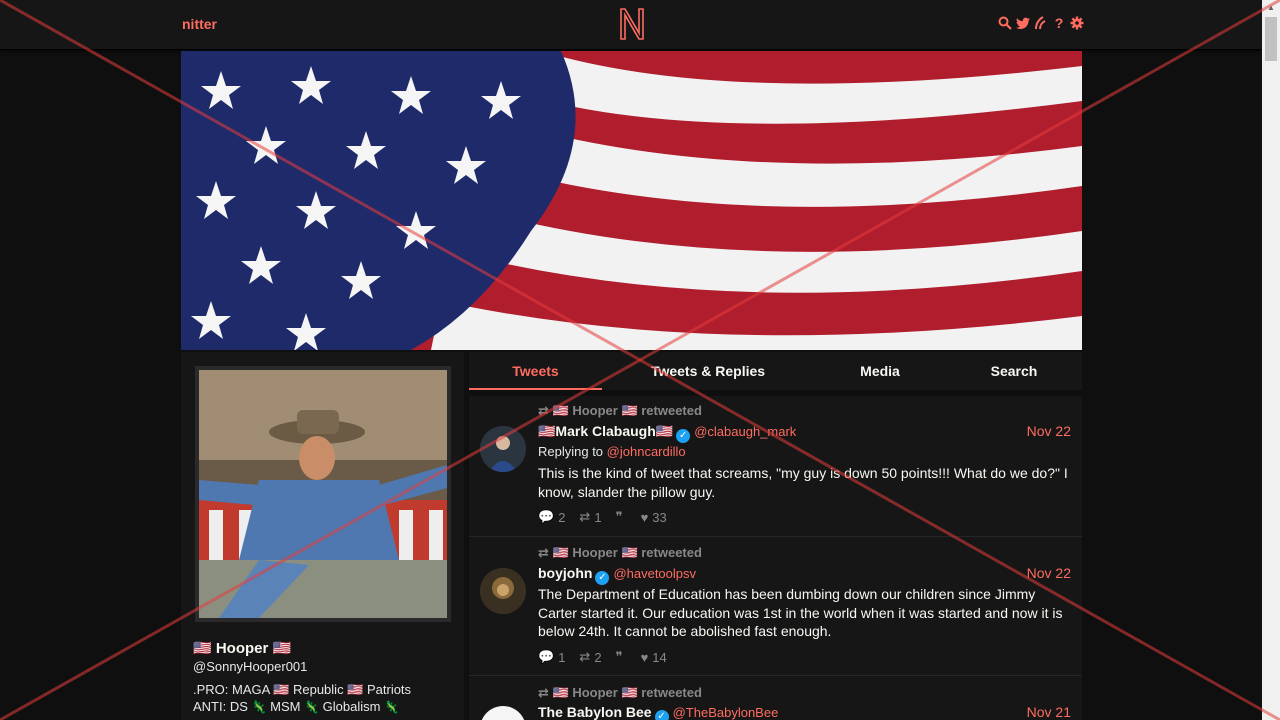 This screenshot has height=720, width=1280. I want to click on tab-search: Search, so click(1014, 371).